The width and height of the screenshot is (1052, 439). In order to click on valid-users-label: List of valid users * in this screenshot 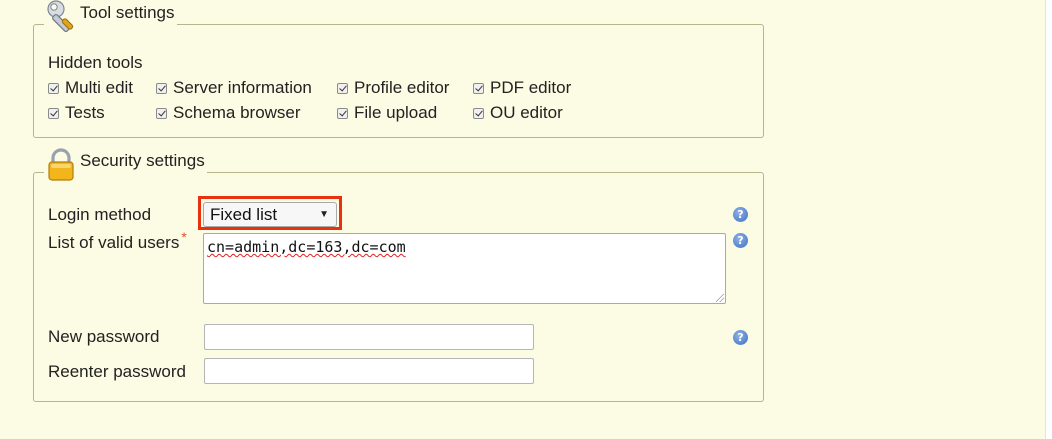, I will do `click(117, 241)`.